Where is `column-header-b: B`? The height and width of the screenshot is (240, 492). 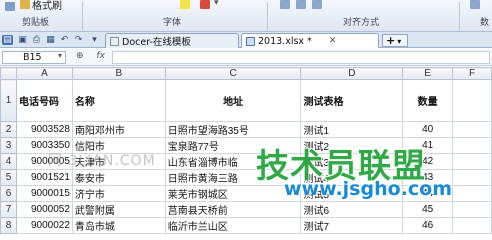
column-header-b: B is located at coordinates (118, 73).